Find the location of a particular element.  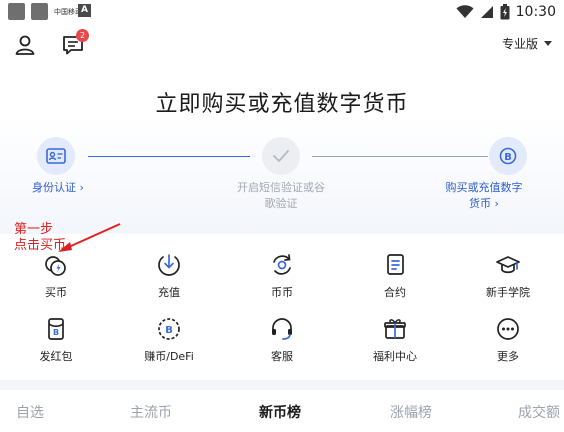

contract-icon is located at coordinates (395, 264).